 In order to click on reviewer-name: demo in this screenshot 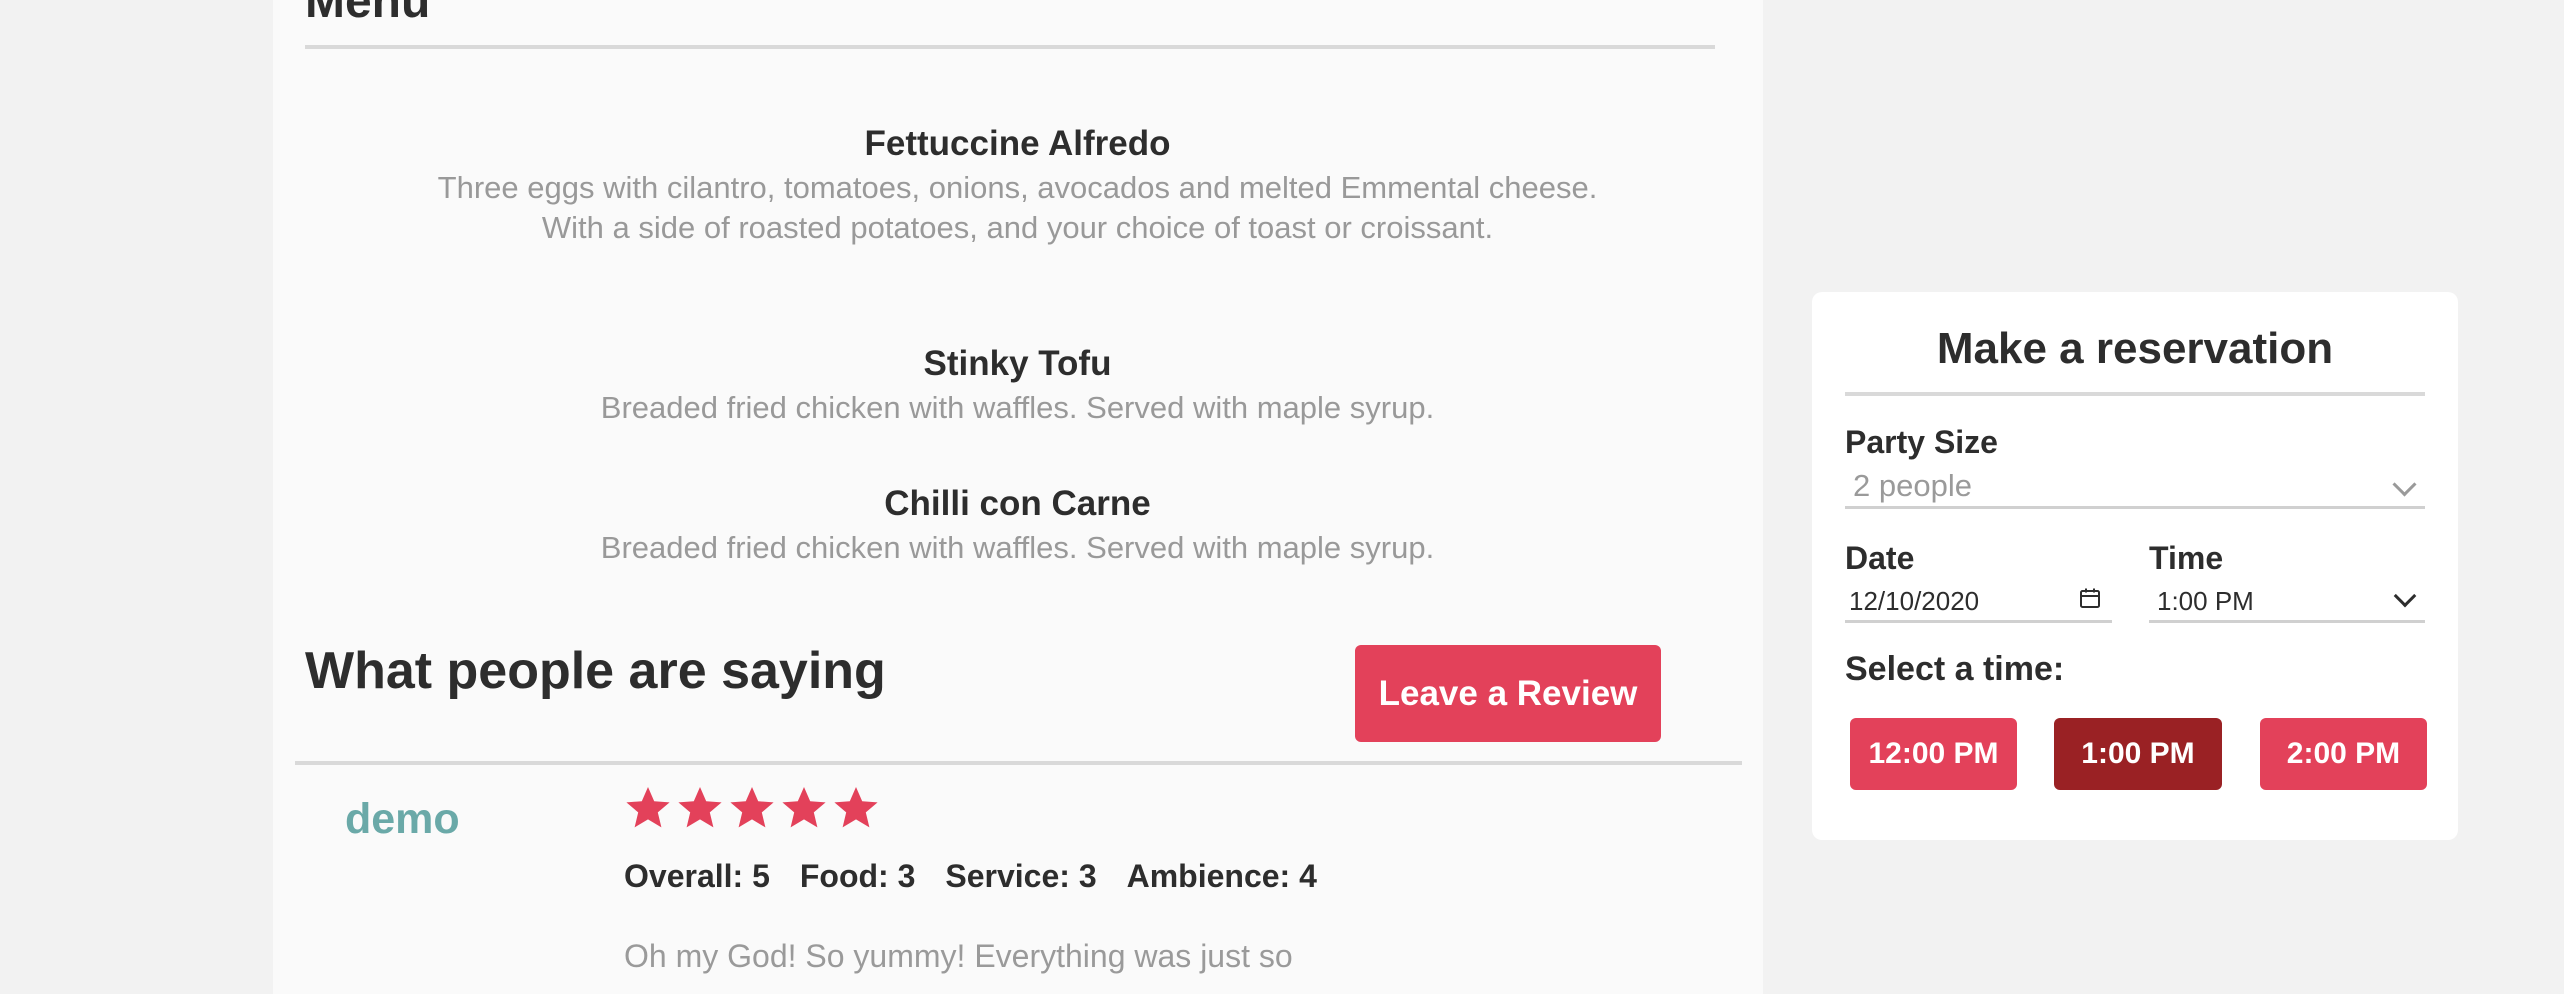, I will do `click(402, 819)`.